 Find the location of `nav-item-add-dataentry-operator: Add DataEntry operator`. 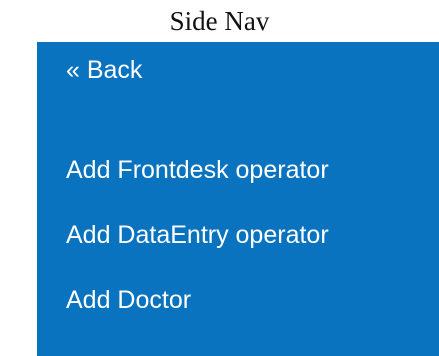

nav-item-add-dataentry-operator: Add DataEntry operator is located at coordinates (197, 235).